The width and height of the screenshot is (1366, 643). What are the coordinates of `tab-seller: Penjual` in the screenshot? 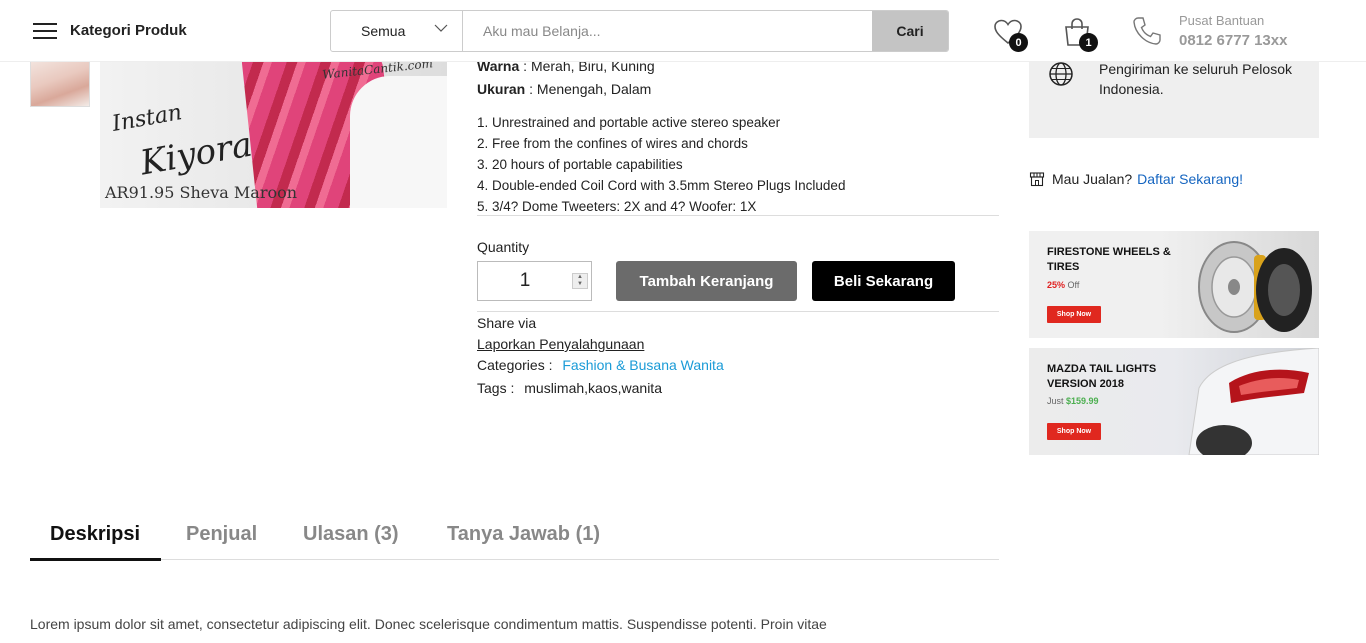 It's located at (221, 534).